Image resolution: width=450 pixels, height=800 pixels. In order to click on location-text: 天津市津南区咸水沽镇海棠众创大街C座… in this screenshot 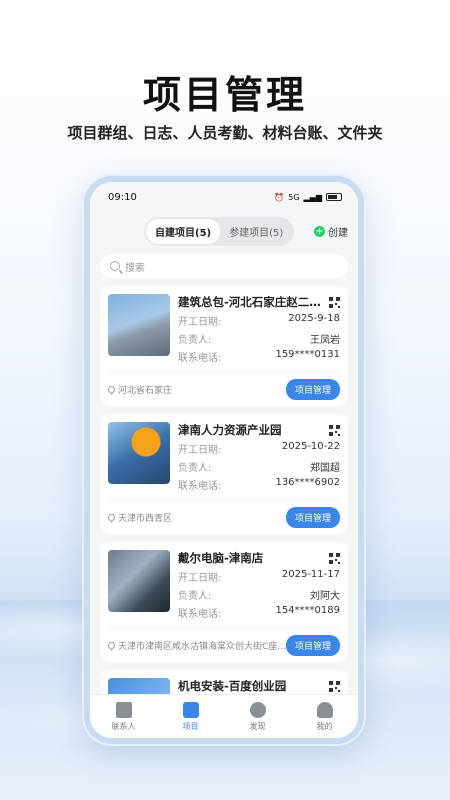, I will do `click(202, 647)`.